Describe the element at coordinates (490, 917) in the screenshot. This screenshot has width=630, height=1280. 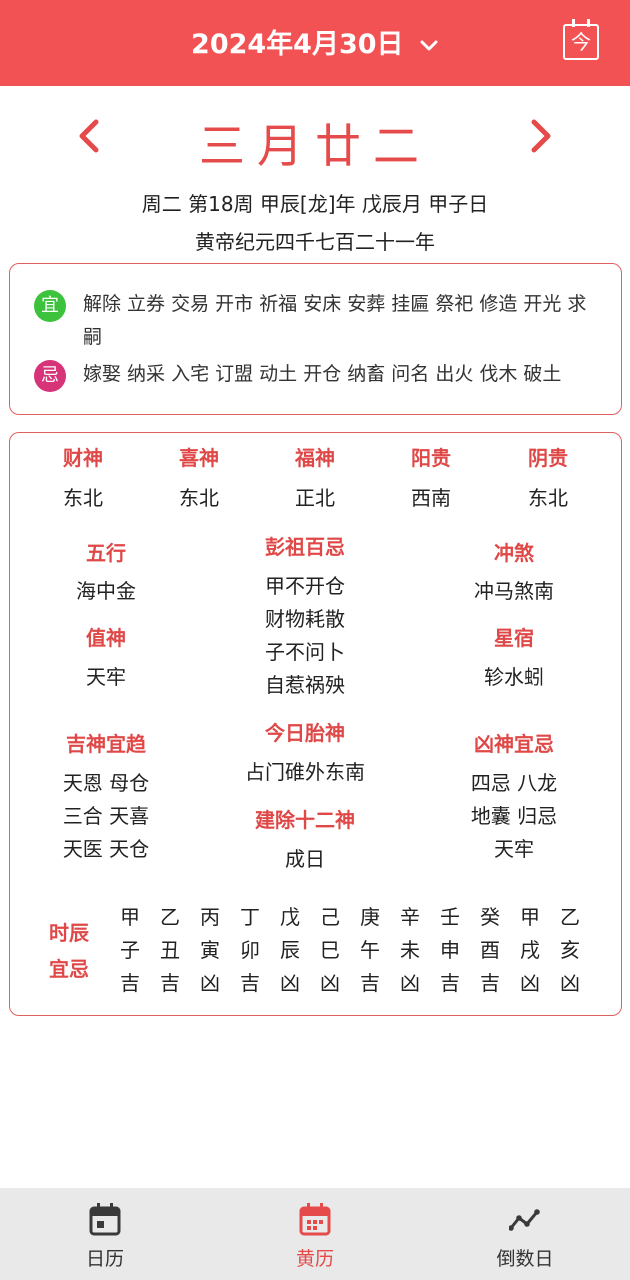
I see `stem-cell: 癸` at that location.